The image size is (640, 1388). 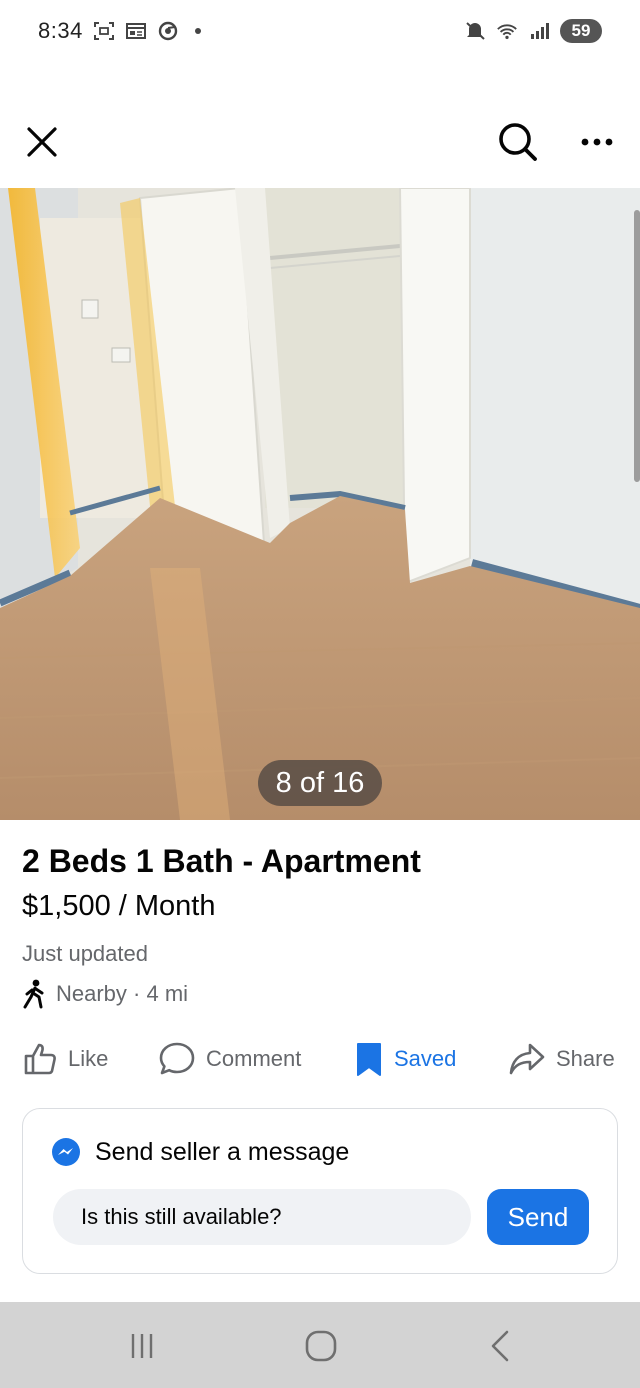 I want to click on status-left: 8:34, so click(x=119, y=31).